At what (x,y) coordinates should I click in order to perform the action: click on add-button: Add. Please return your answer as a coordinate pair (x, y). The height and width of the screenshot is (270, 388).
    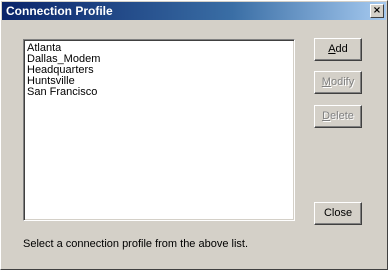
    Looking at the image, I should click on (338, 49).